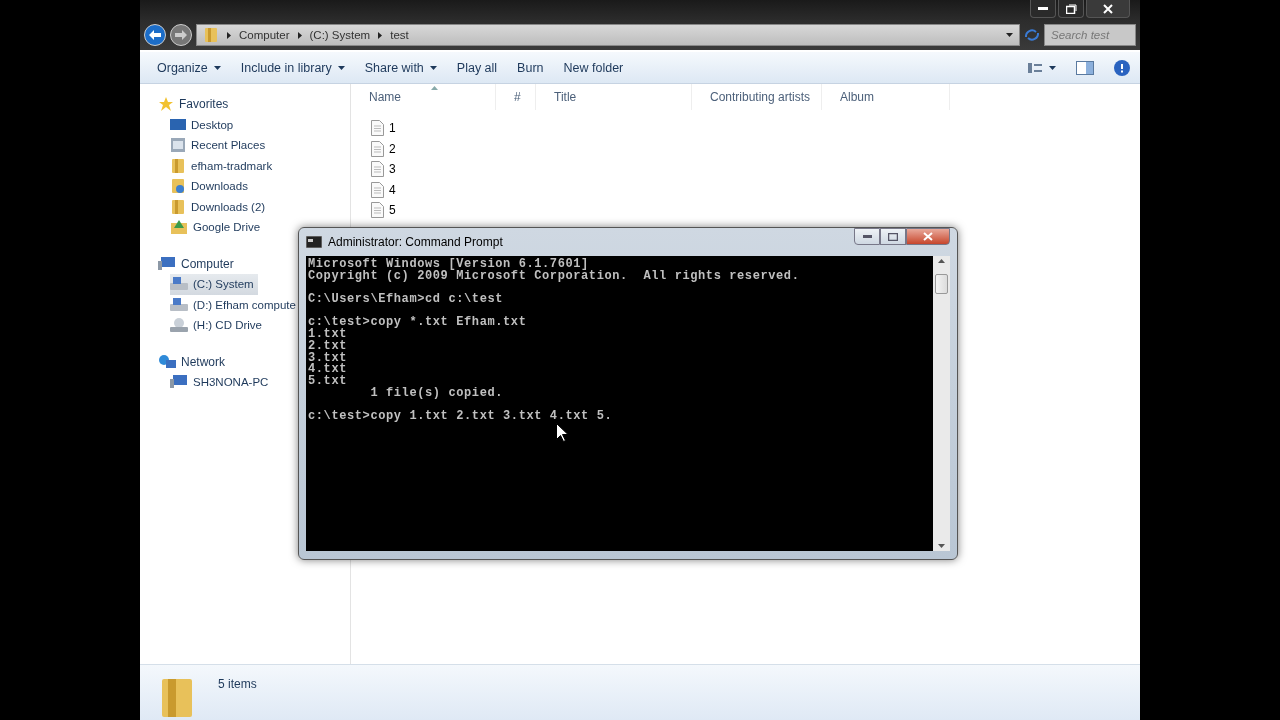 The image size is (1280, 720). What do you see at coordinates (204, 124) in the screenshot?
I see `sidebar-item: Desktop` at bounding box center [204, 124].